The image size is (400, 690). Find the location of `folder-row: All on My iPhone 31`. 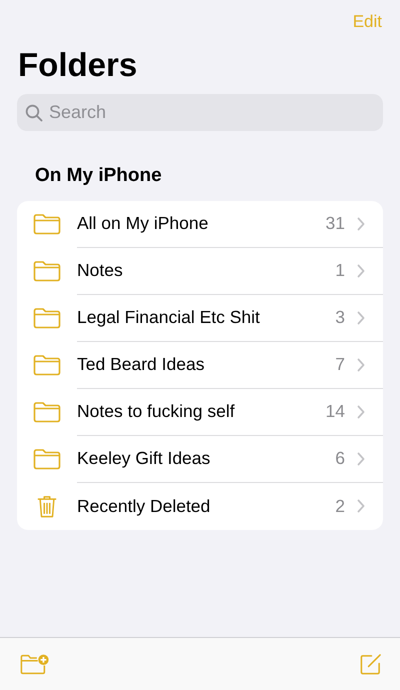

folder-row: All on My iPhone 31 is located at coordinates (200, 224).